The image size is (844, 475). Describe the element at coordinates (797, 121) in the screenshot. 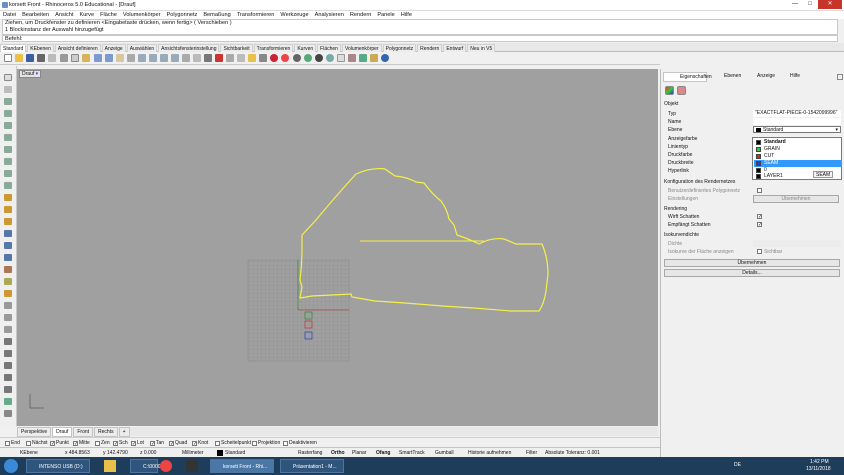

I see `name-input` at that location.